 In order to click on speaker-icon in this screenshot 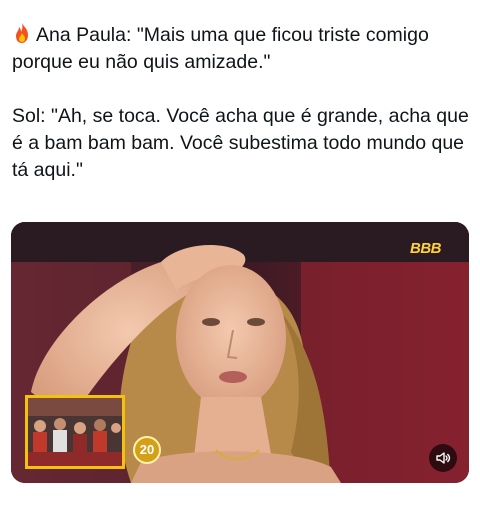, I will do `click(443, 458)`.